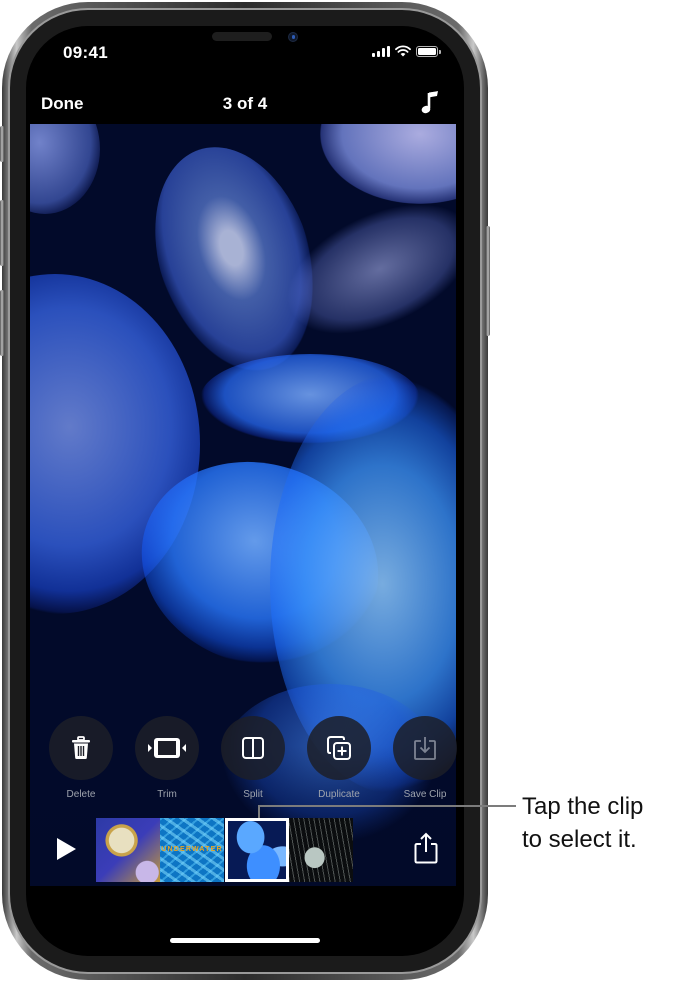  I want to click on music-note-icon, so click(431, 103).